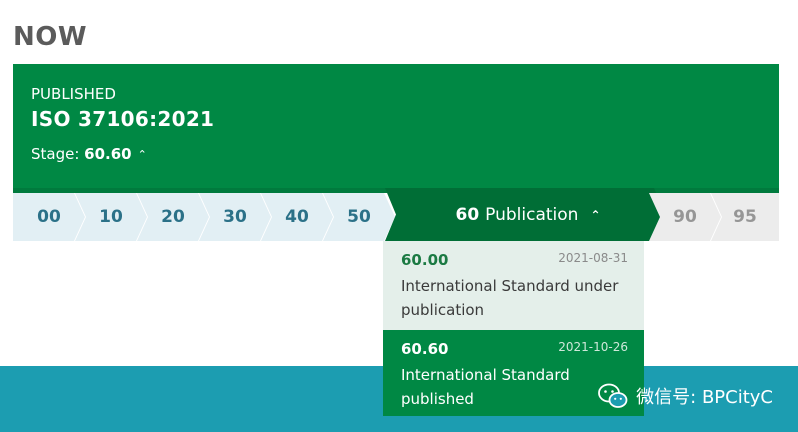 Image resolution: width=798 pixels, height=432 pixels. What do you see at coordinates (297, 217) in the screenshot?
I see `stage-40: 40` at bounding box center [297, 217].